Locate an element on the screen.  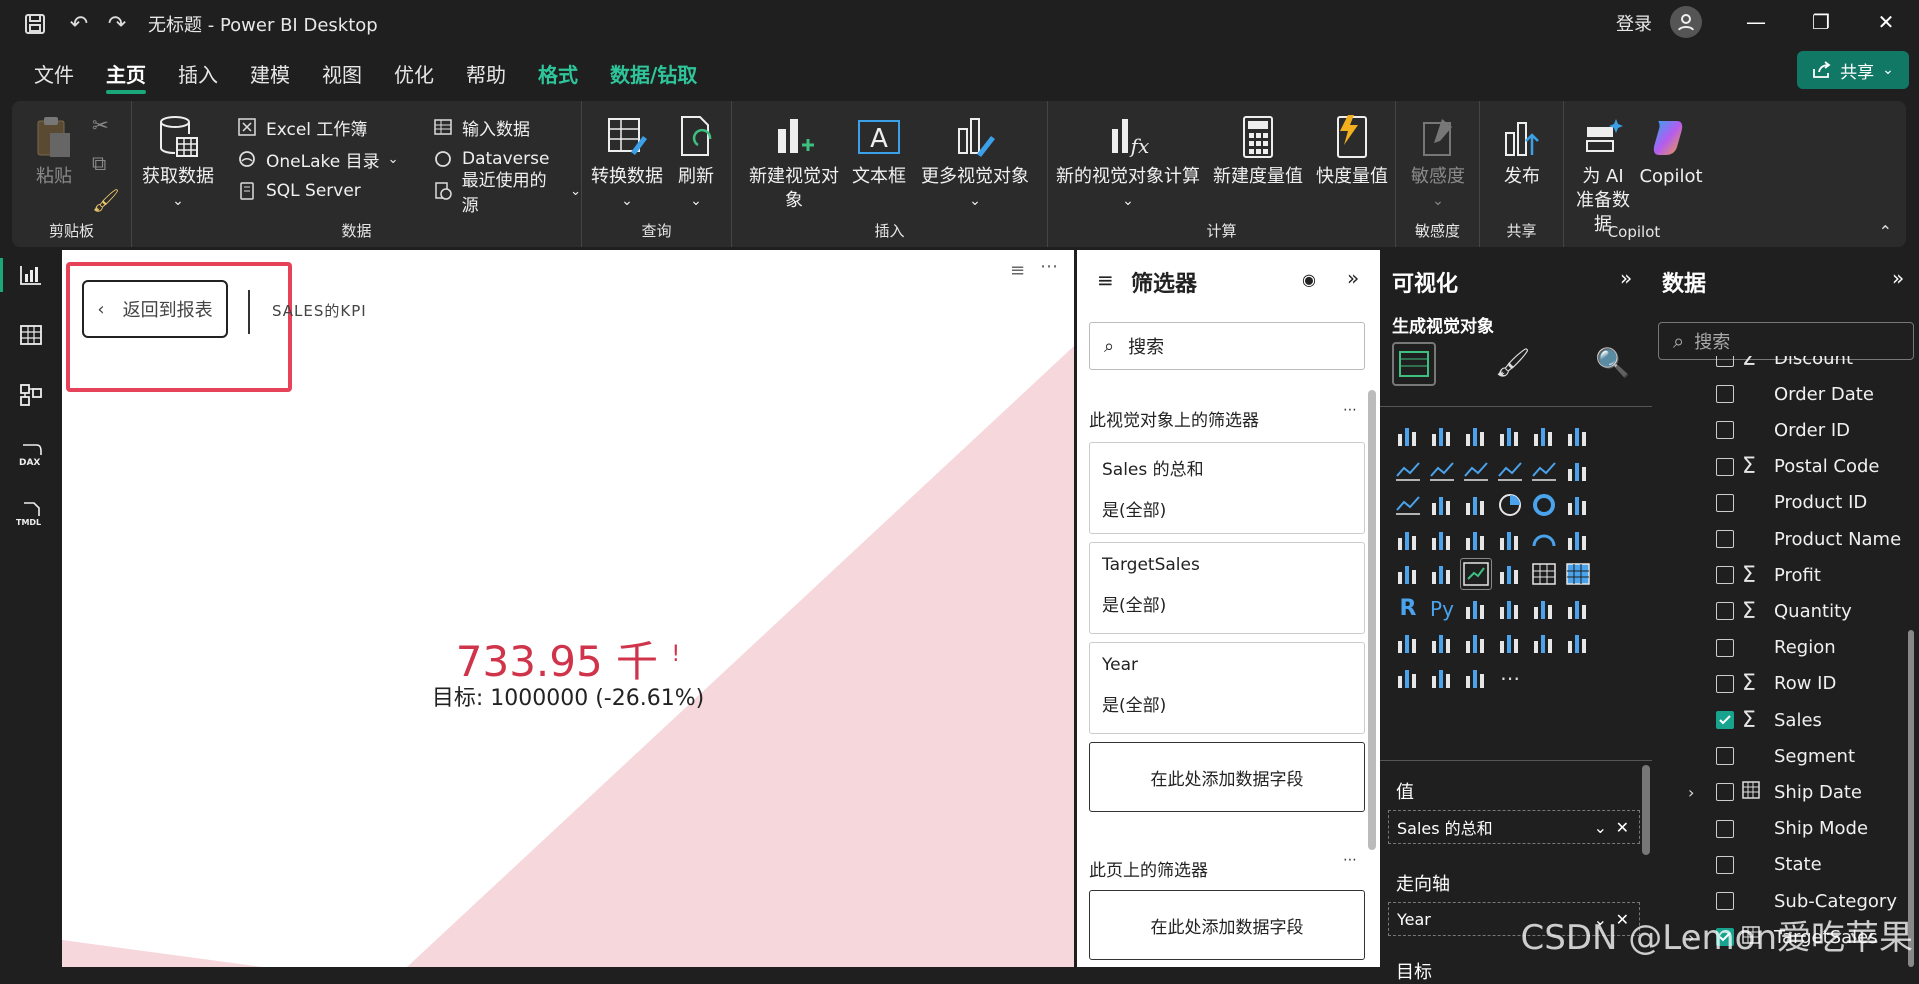
avatar-icon is located at coordinates (1686, 22).